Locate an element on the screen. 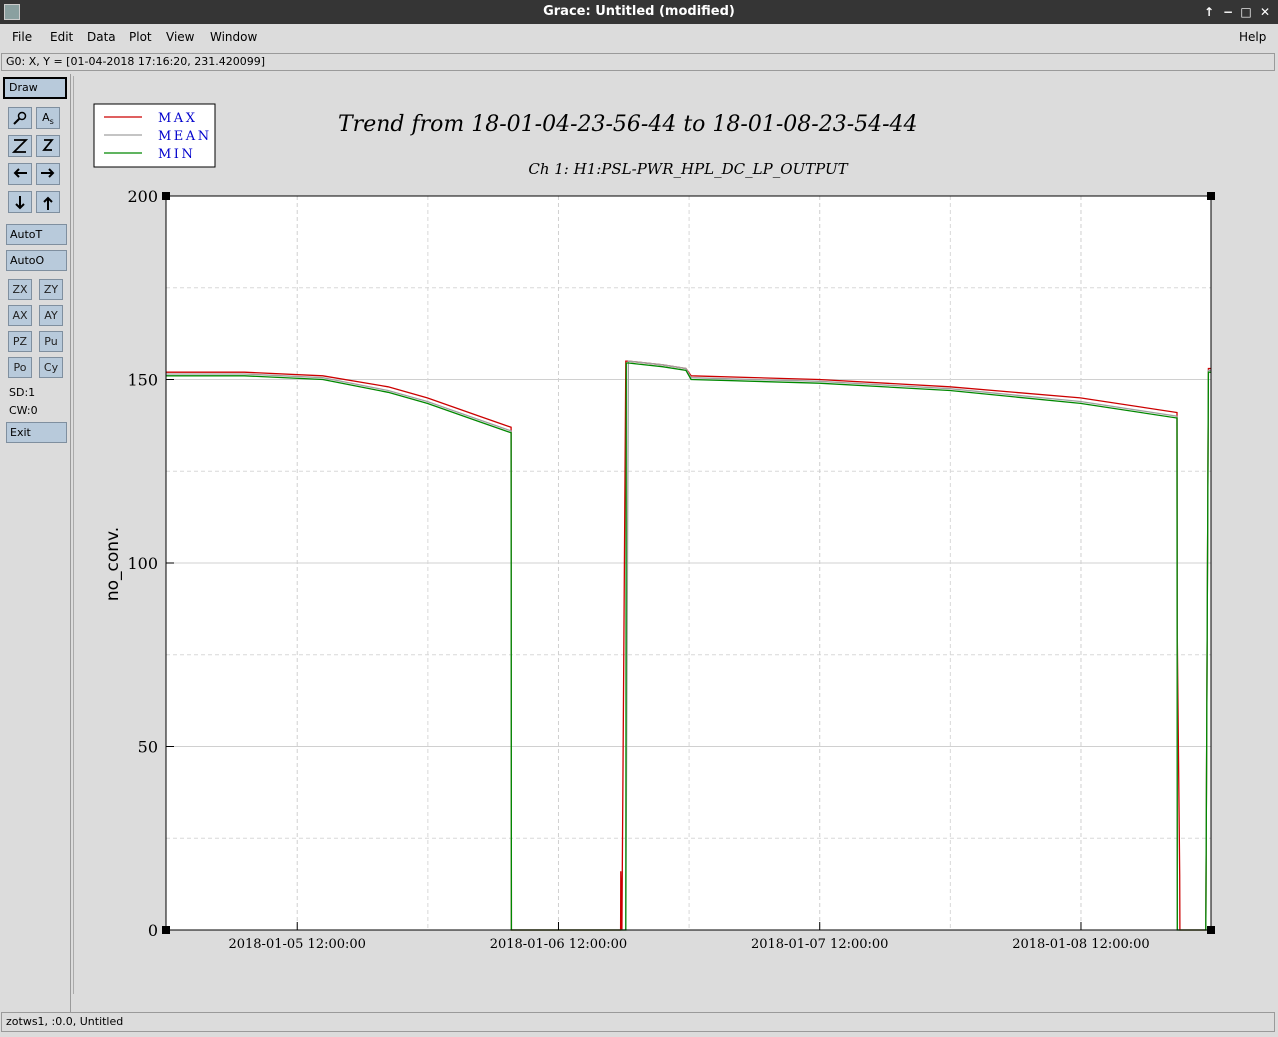 The image size is (1278, 1037). zy-button: ZY is located at coordinates (51, 289).